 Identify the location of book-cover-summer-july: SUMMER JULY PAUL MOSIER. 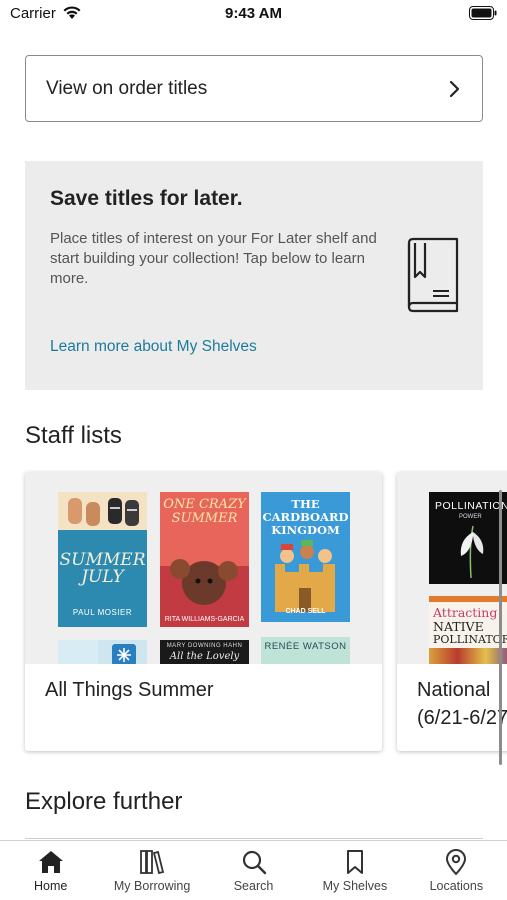
(102, 559).